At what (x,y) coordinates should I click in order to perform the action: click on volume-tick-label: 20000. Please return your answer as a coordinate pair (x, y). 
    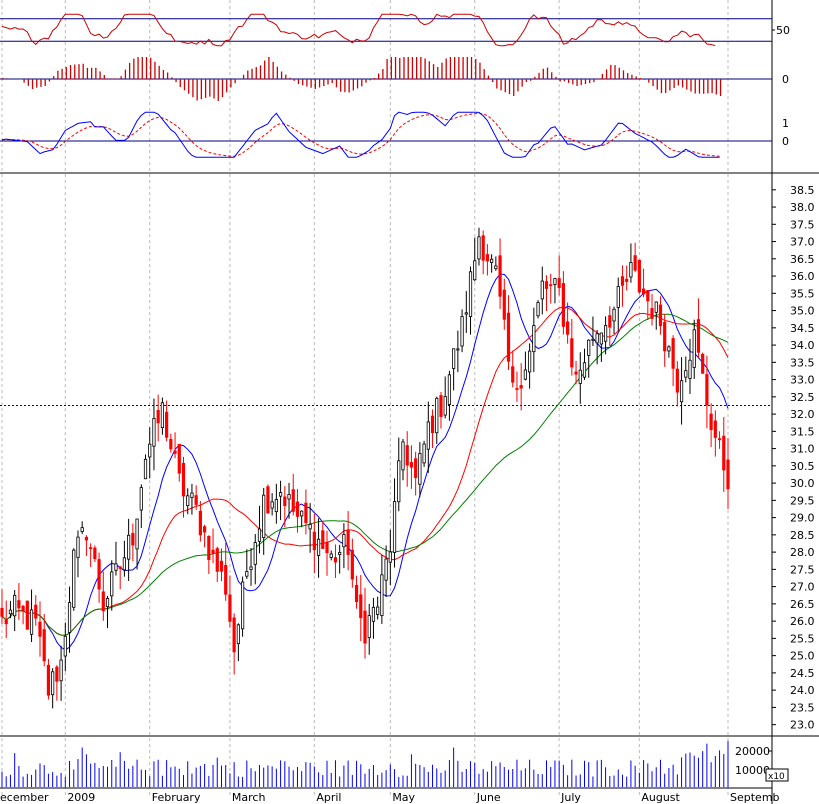
    Looking at the image, I should click on (752, 751).